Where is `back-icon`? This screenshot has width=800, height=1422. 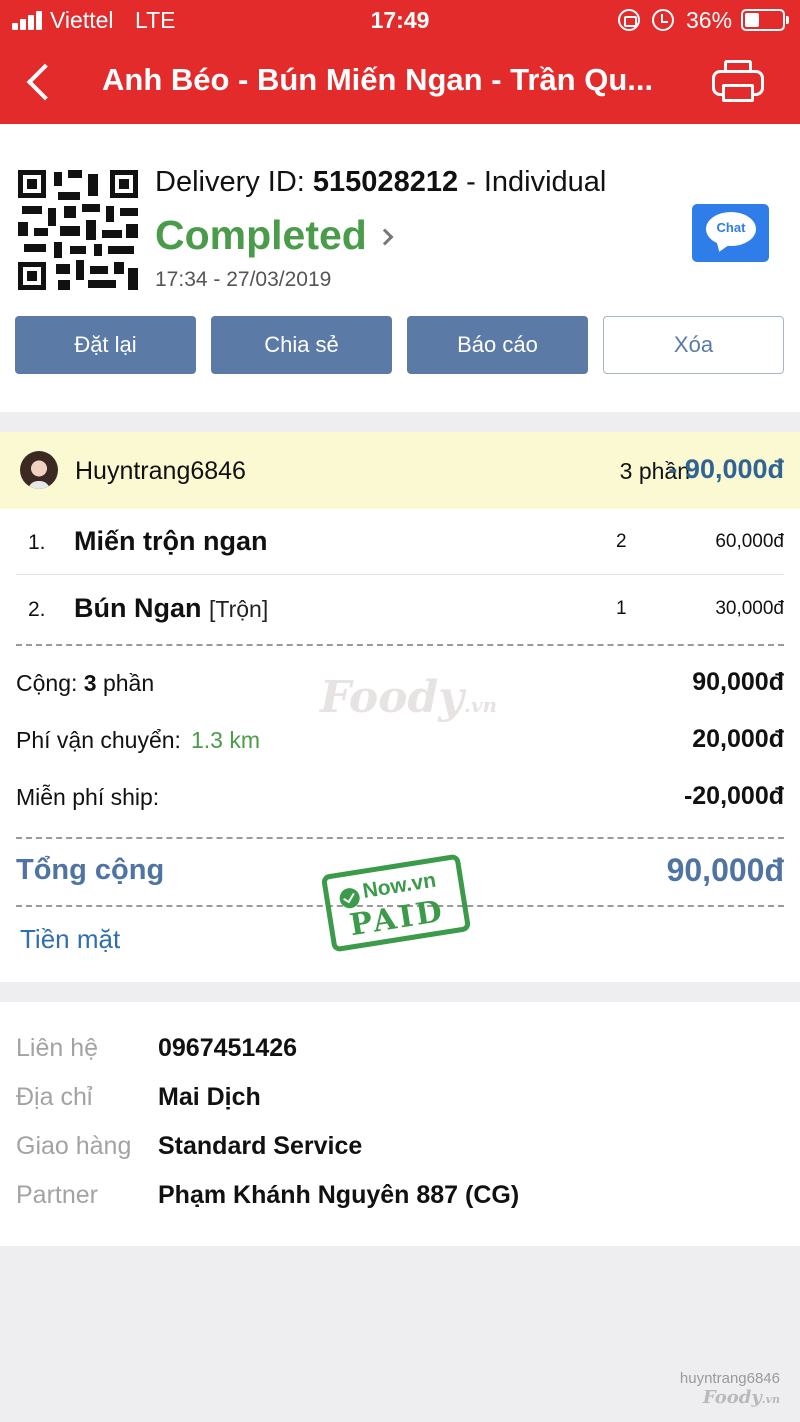
back-icon is located at coordinates (42, 82).